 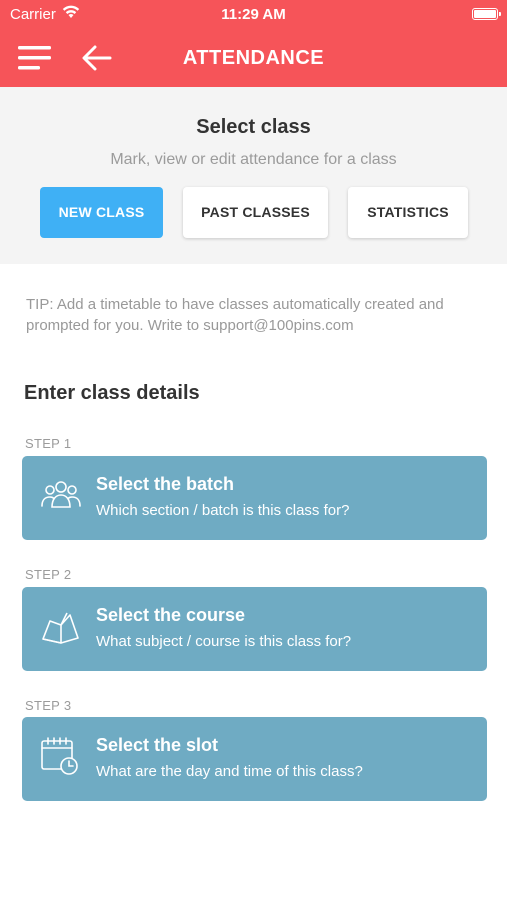 What do you see at coordinates (59, 756) in the screenshot?
I see `calendar-clock-icon` at bounding box center [59, 756].